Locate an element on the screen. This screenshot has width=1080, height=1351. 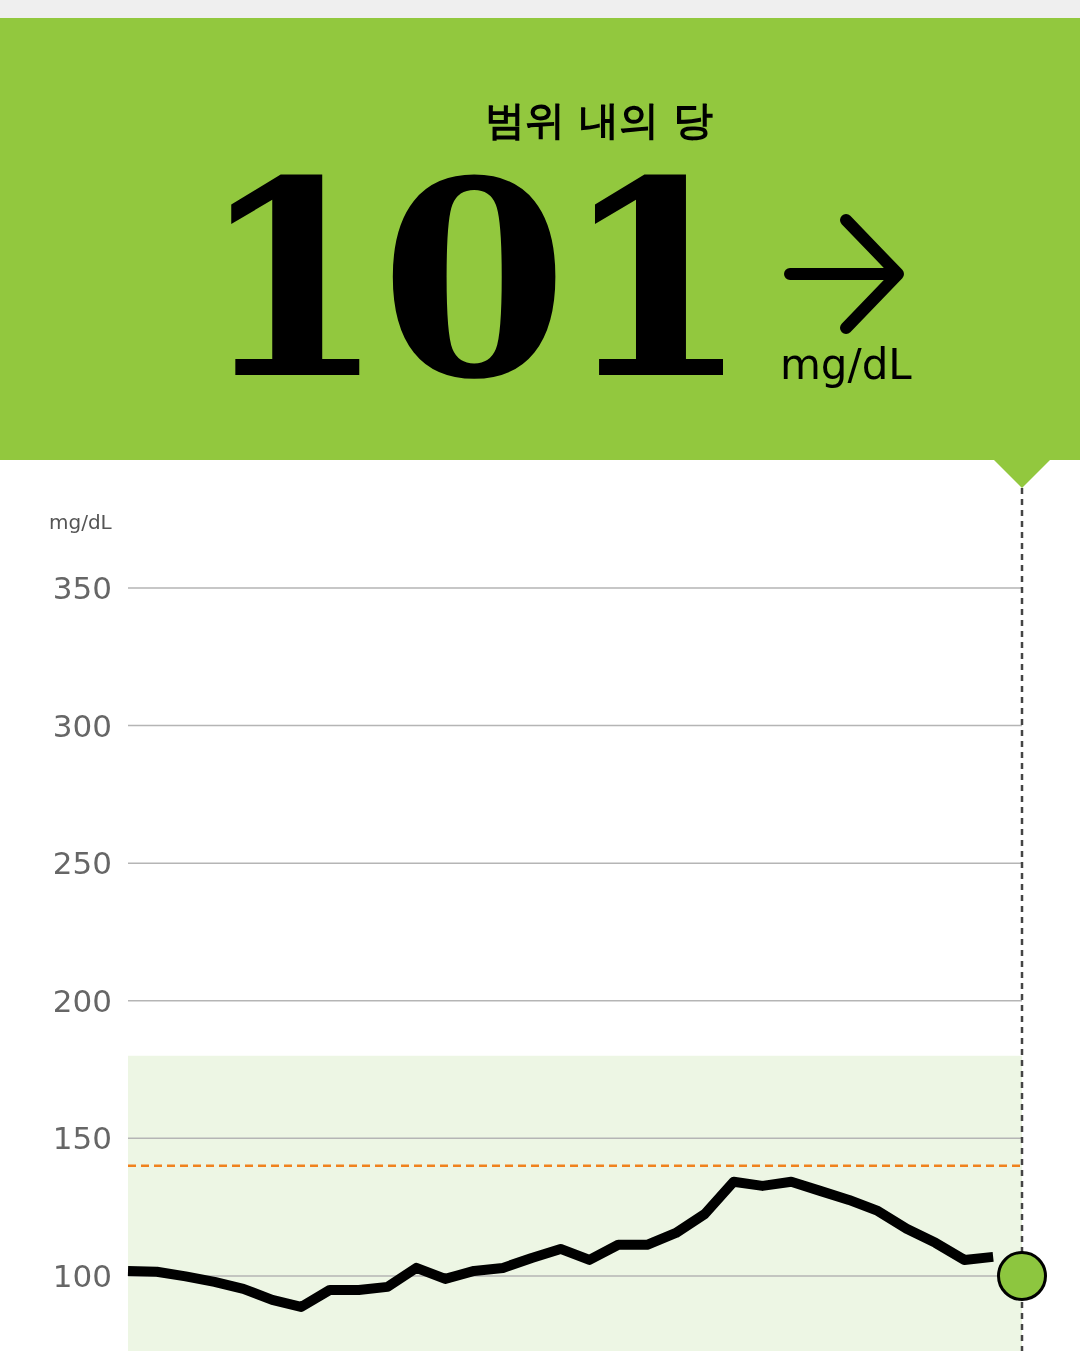
glucose-value: 101 is located at coordinates (471, 280).